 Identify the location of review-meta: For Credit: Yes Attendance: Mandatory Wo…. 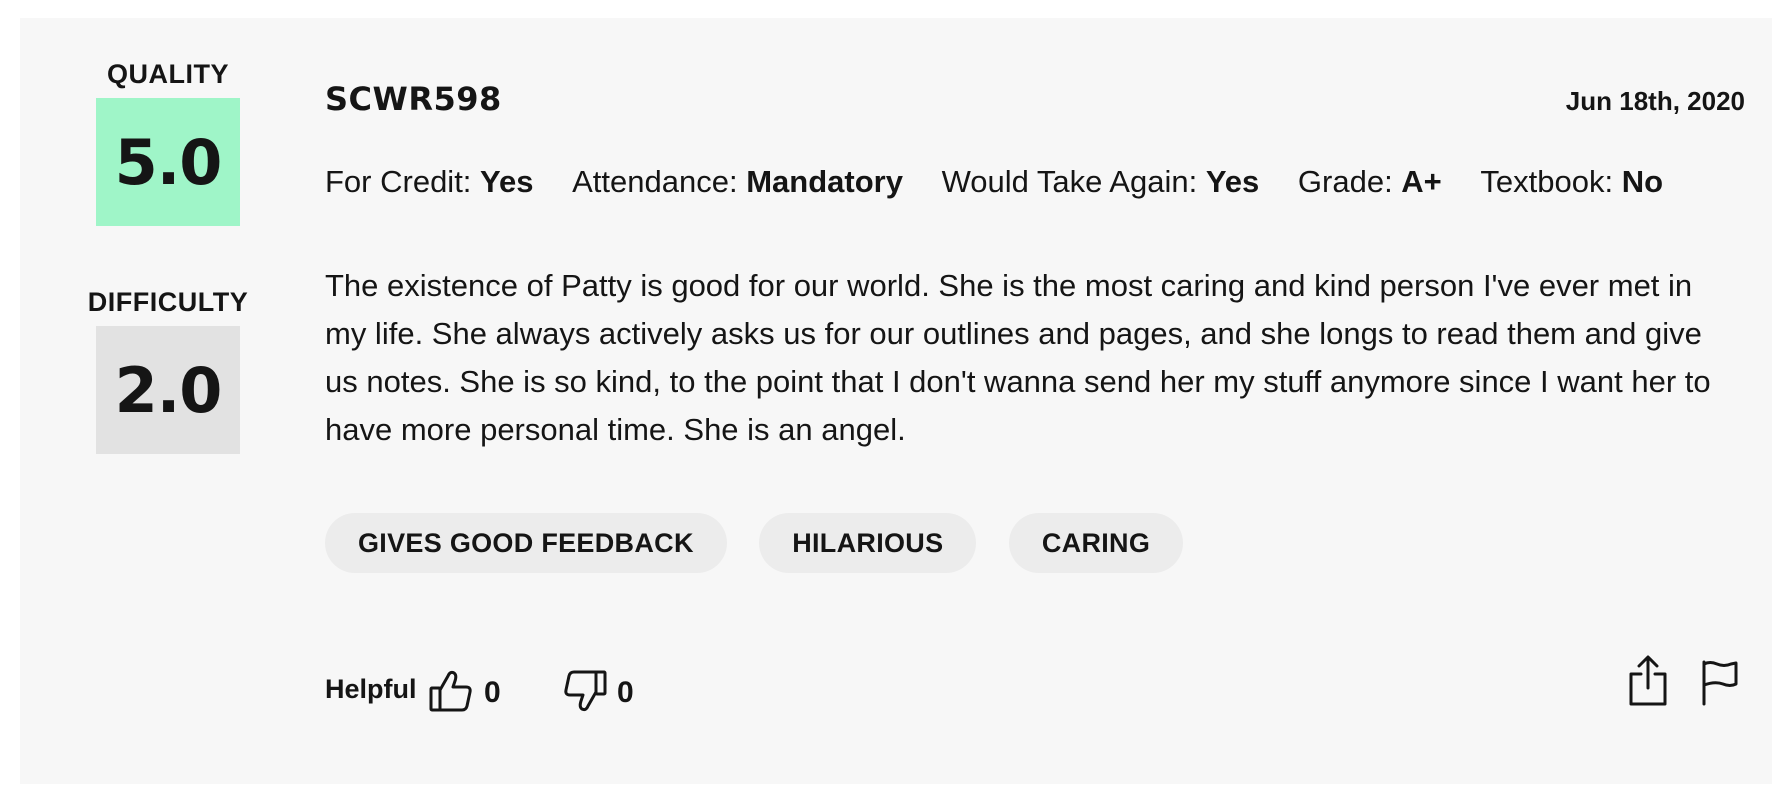
(1009, 182).